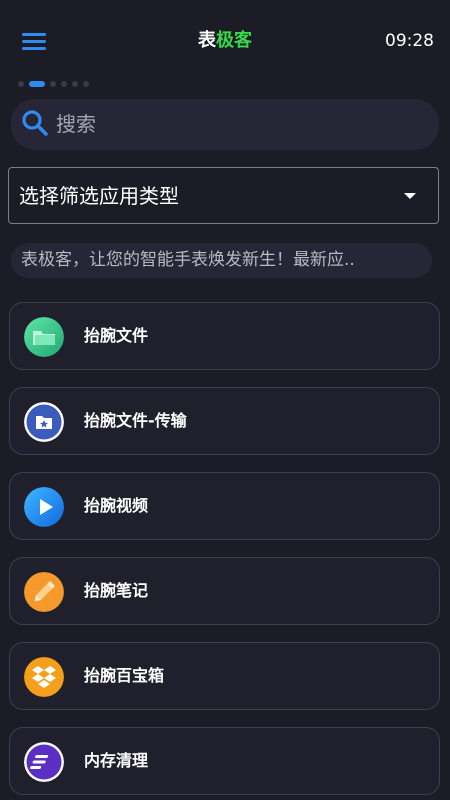 The width and height of the screenshot is (450, 800). I want to click on app-type-filter-select: 选择筛选应用类型, so click(223, 195).